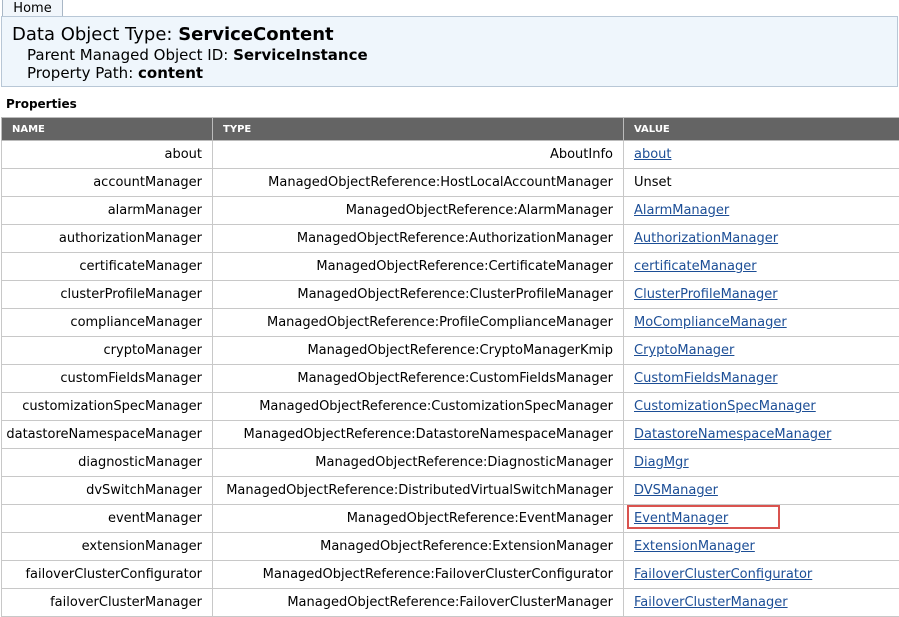 This screenshot has height=617, width=899. I want to click on title-value: ServiceContent, so click(255, 34).